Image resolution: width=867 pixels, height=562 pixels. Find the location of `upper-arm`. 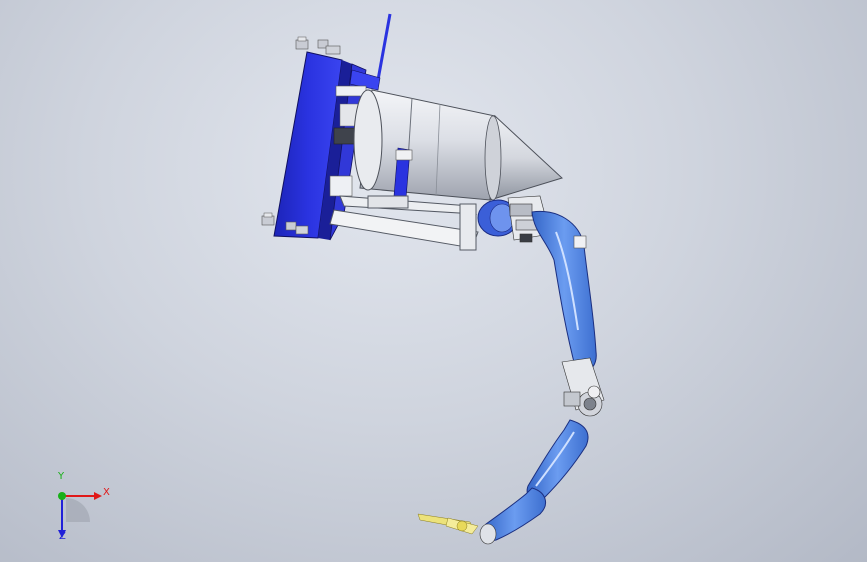

upper-arm is located at coordinates (564, 291).